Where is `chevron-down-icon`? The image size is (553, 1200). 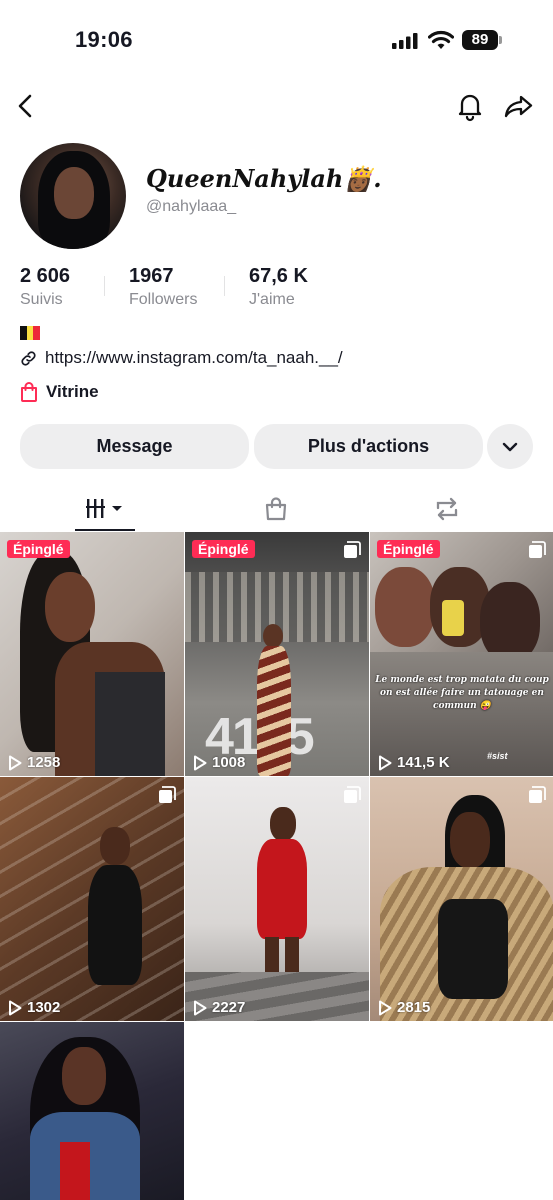
chevron-down-icon is located at coordinates (510, 446).